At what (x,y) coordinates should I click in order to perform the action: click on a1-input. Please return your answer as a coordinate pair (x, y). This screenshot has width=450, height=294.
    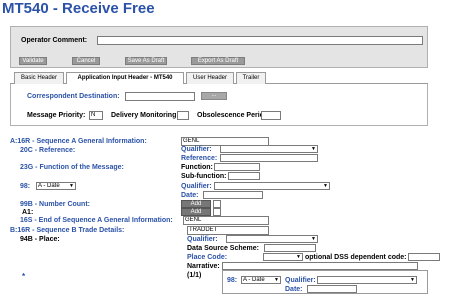
    Looking at the image, I should click on (217, 212).